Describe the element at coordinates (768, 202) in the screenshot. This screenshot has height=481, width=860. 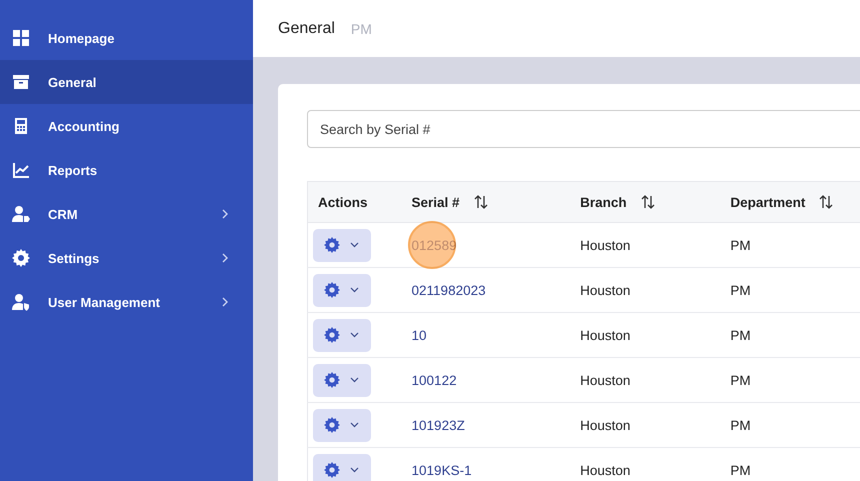
I see `column-header: Department` at that location.